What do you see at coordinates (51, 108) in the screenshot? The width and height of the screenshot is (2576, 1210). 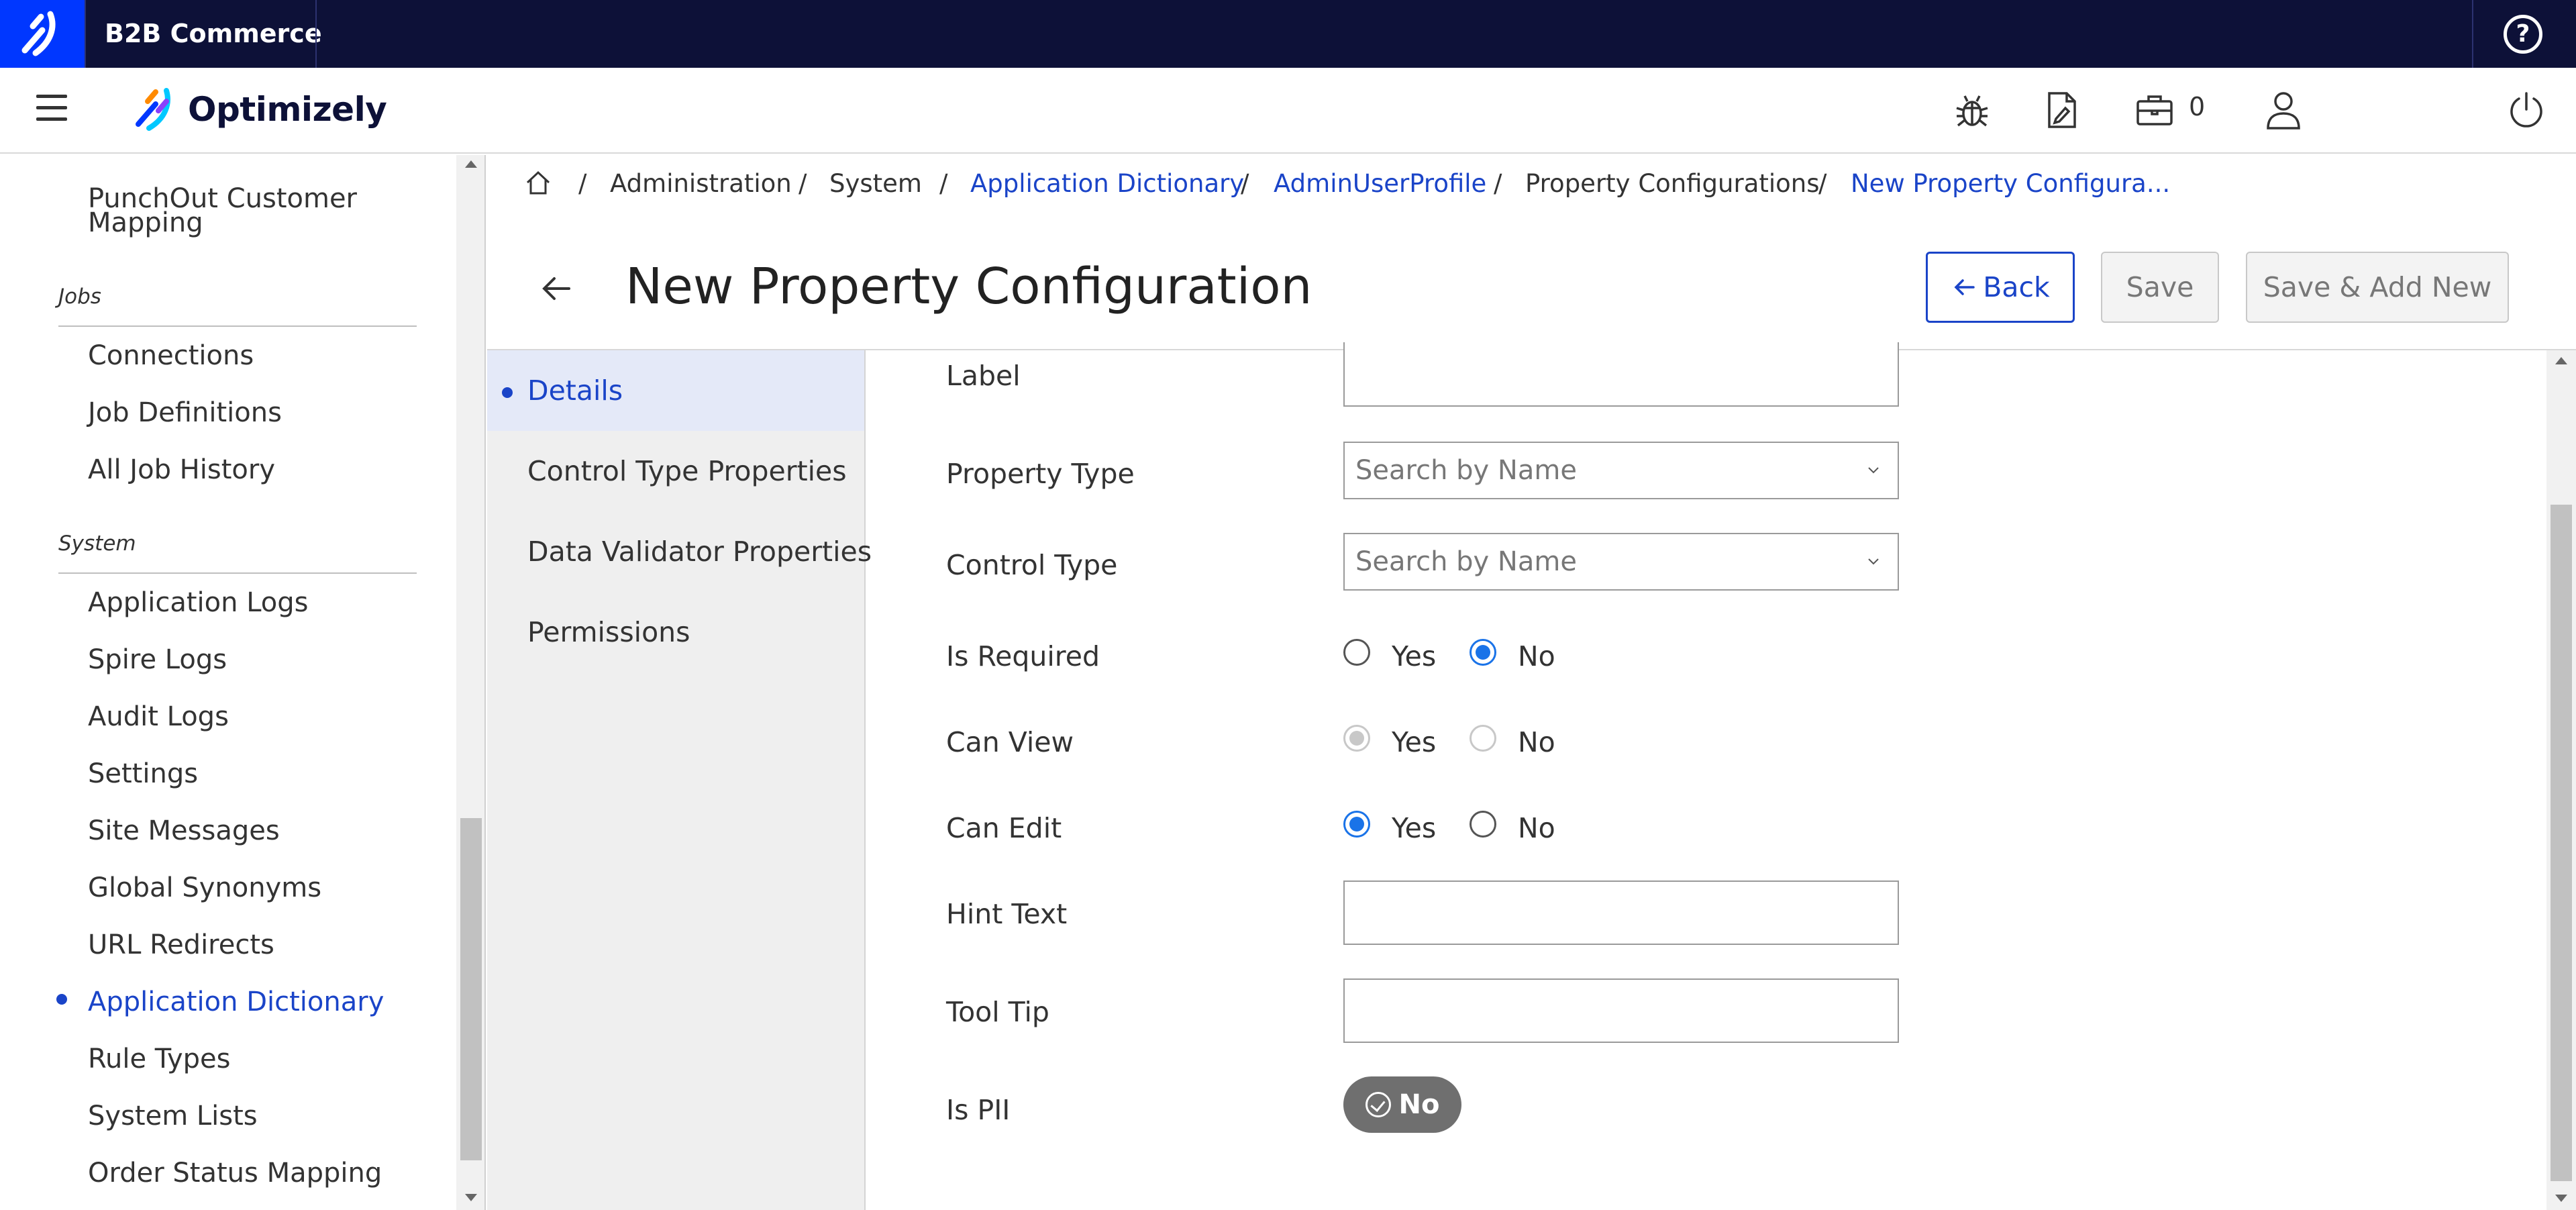 I see `menu-icon` at bounding box center [51, 108].